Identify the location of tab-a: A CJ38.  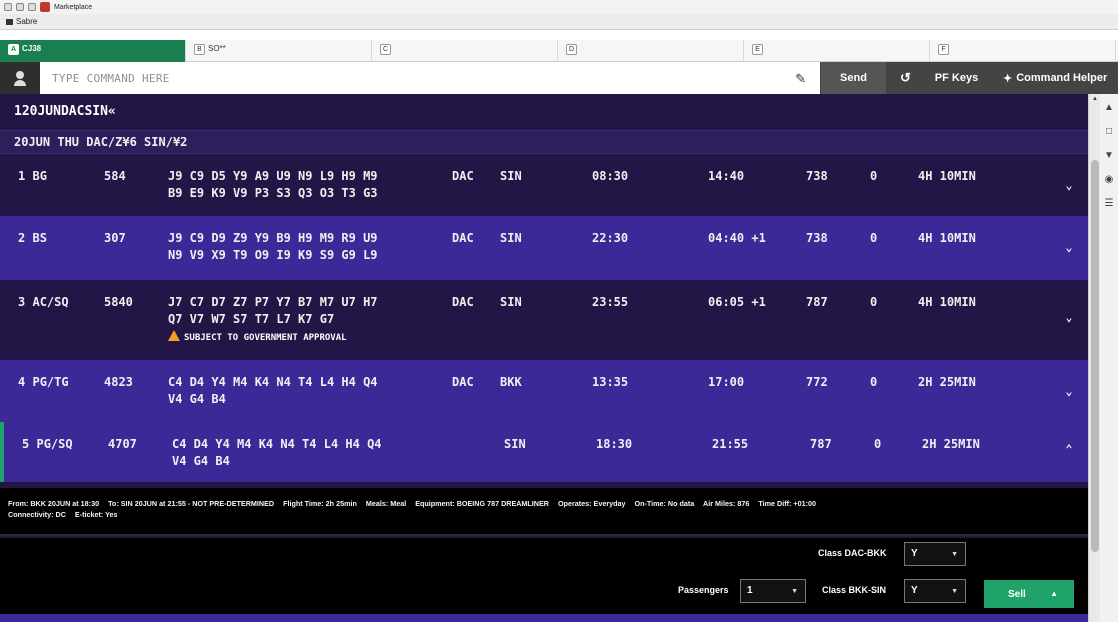
(93, 51).